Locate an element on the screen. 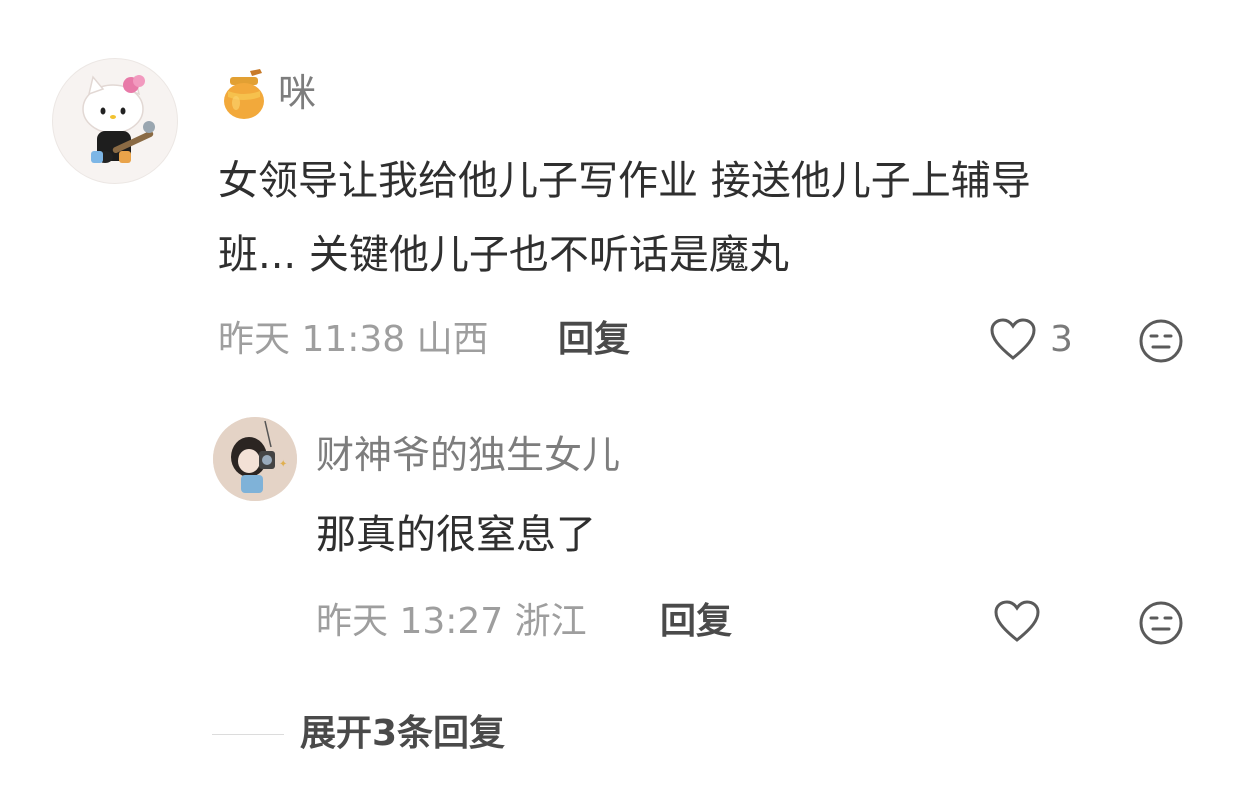 The width and height of the screenshot is (1260, 810). comment-text-line-2: 班... 关键他儿子也不听话是魔丸 is located at coordinates (503, 255).